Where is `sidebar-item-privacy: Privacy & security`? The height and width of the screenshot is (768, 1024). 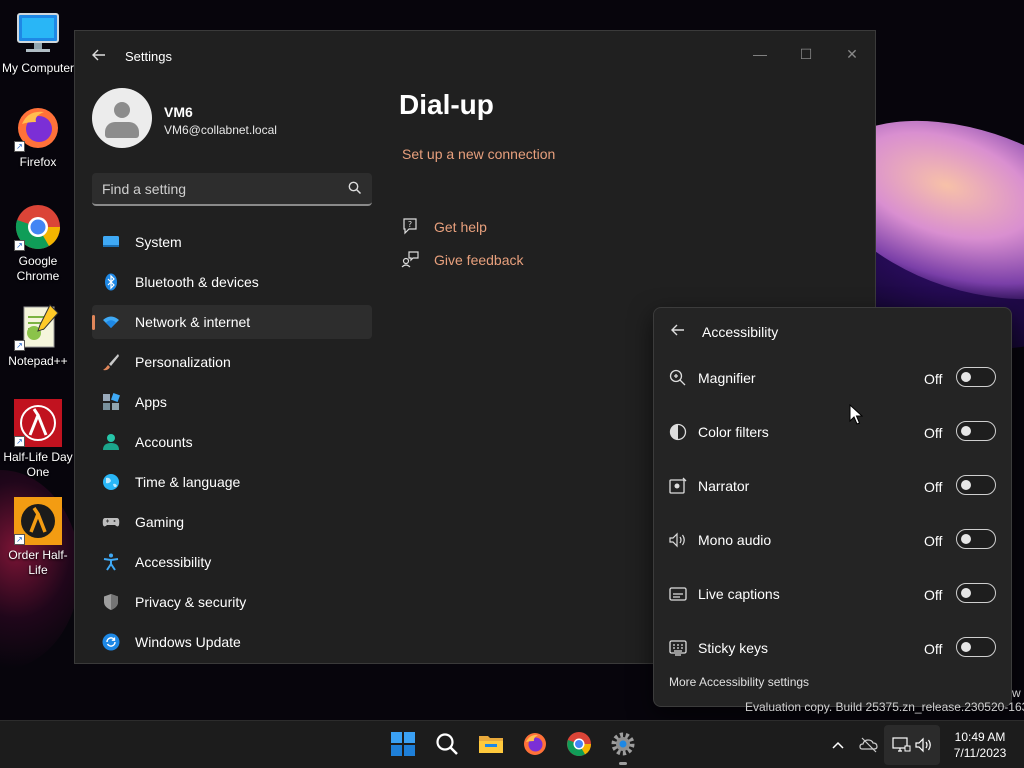 sidebar-item-privacy: Privacy & security is located at coordinates (232, 602).